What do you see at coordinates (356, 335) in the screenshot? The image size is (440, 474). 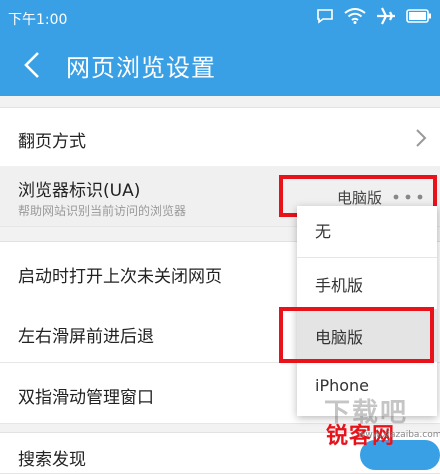 I see `desktop-option-highlight` at bounding box center [356, 335].